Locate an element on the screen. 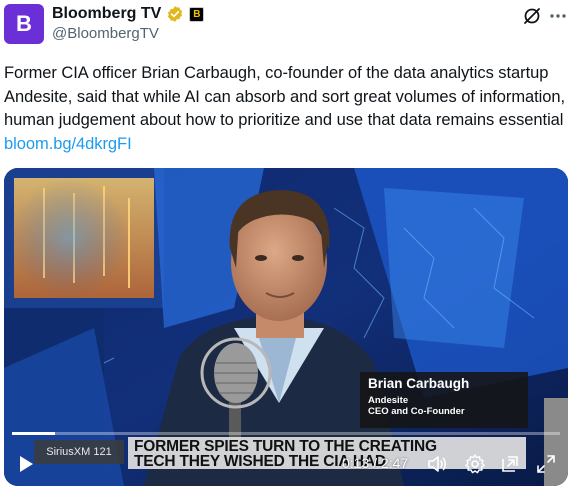 The height and width of the screenshot is (490, 570). name-row: Bloomberg TV B is located at coordinates (128, 14).